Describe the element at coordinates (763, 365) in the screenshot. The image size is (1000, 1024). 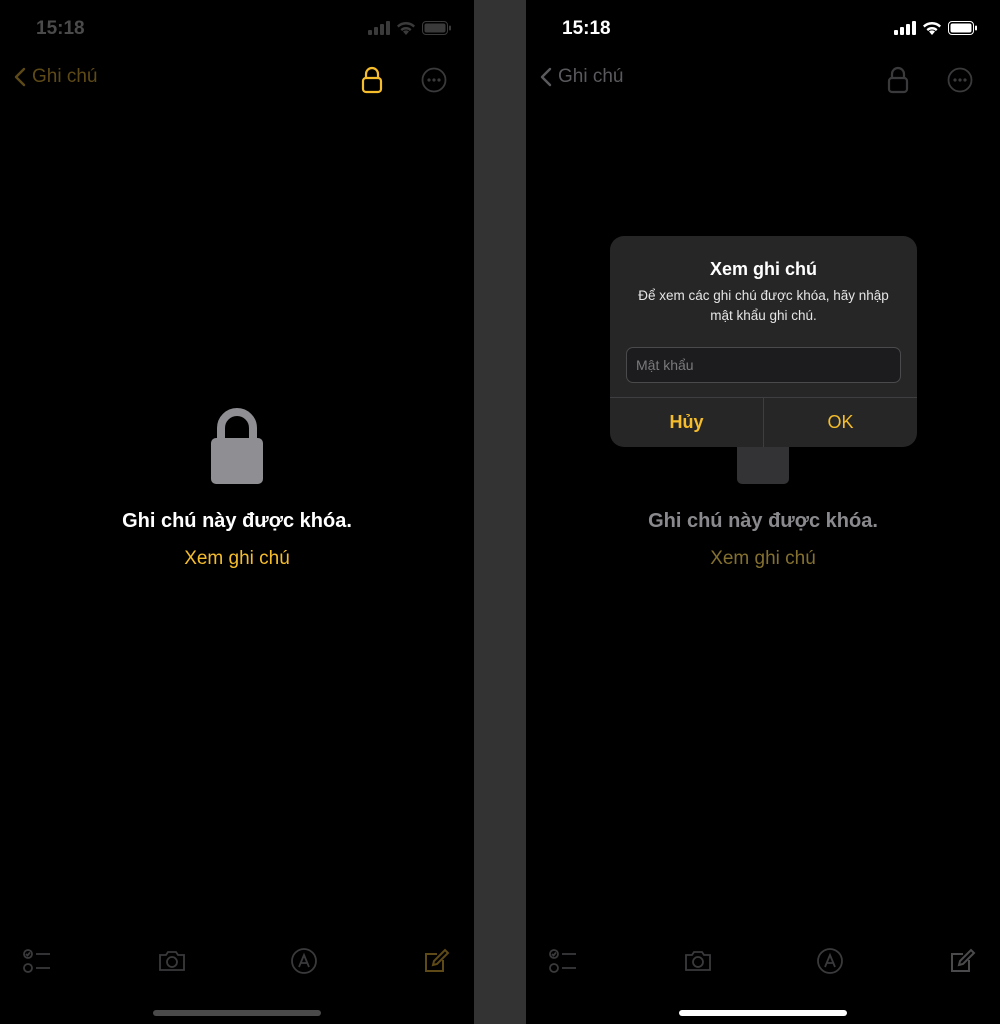
I see `password-input` at that location.